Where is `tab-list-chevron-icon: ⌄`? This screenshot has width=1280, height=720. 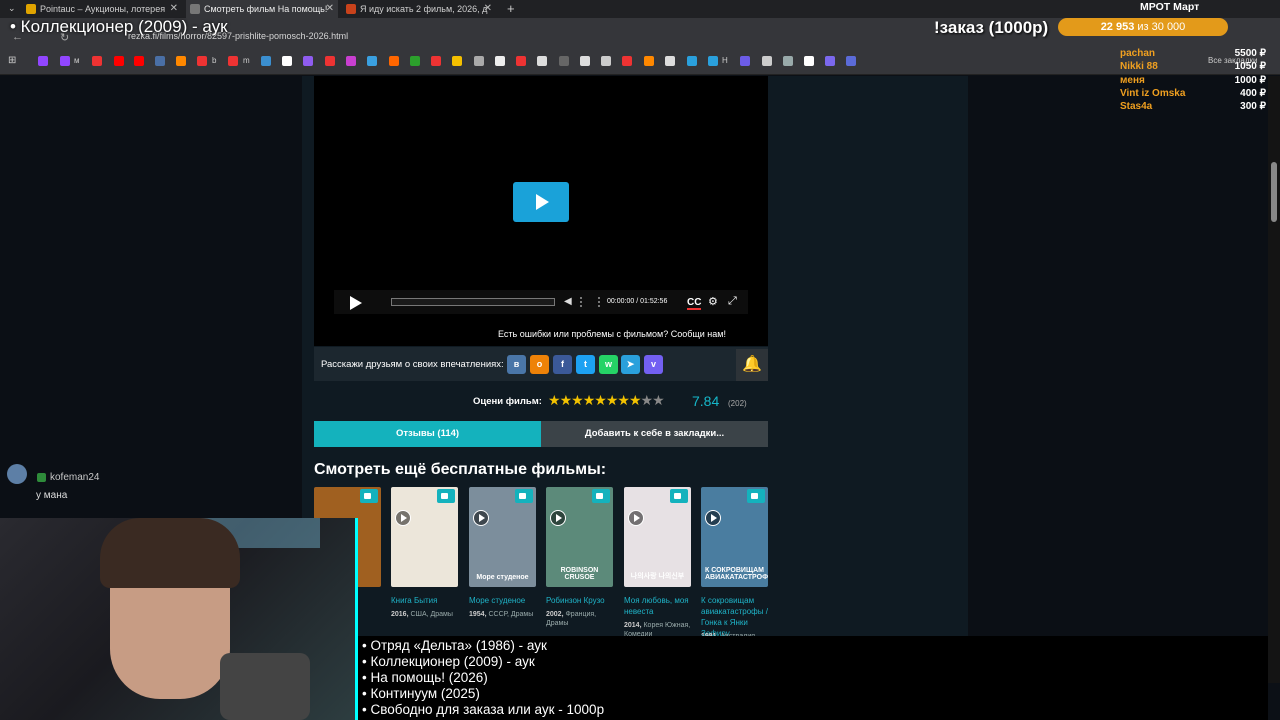
tab-list-chevron-icon: ⌄ is located at coordinates (12, 8).